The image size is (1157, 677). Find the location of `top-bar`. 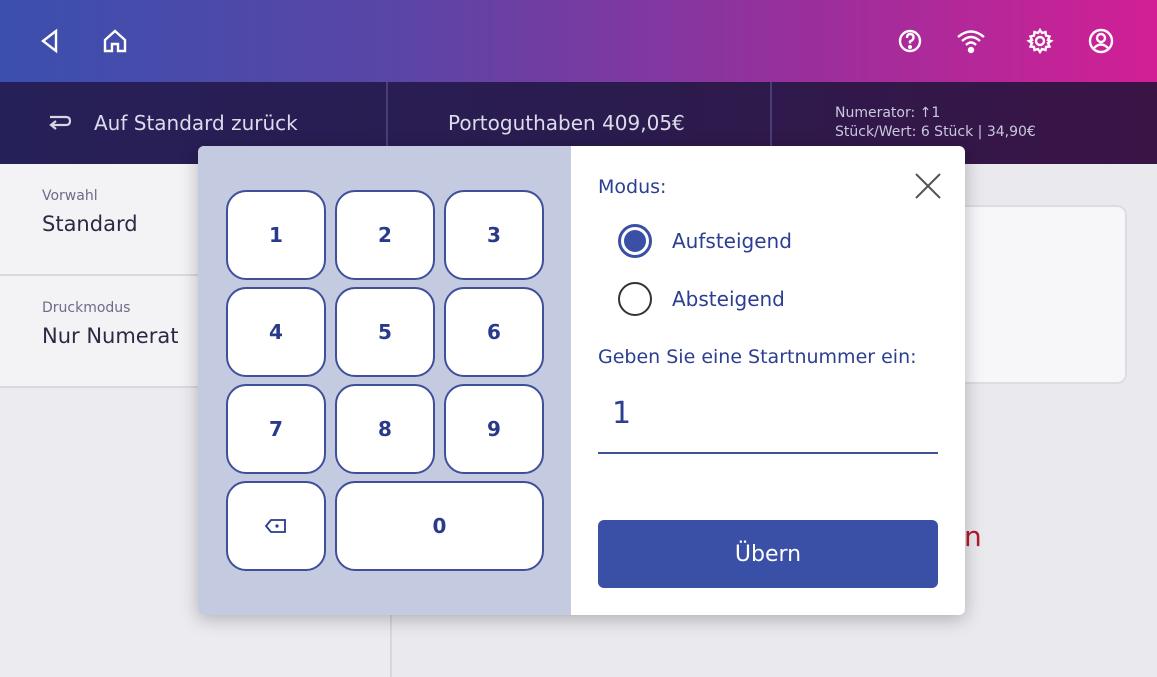

top-bar is located at coordinates (578, 41).